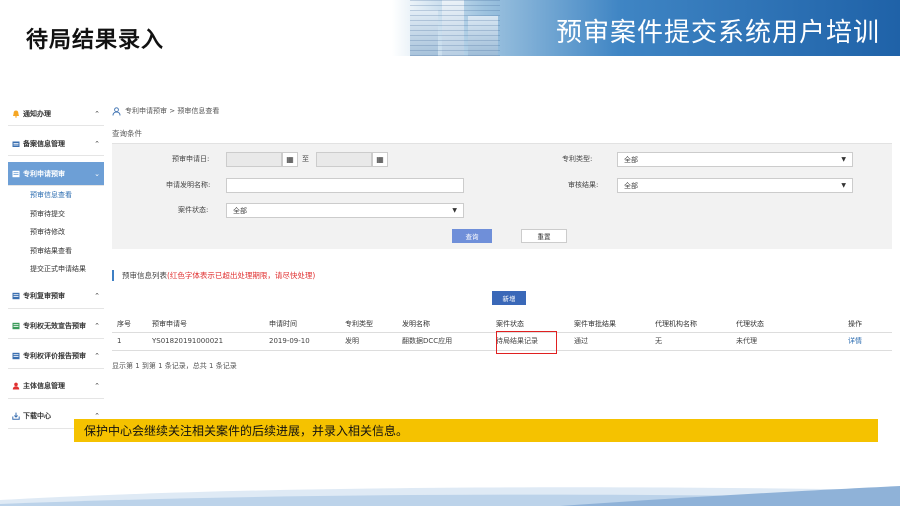 The width and height of the screenshot is (900, 506). I want to click on column-header: 案件状态, so click(530, 324).